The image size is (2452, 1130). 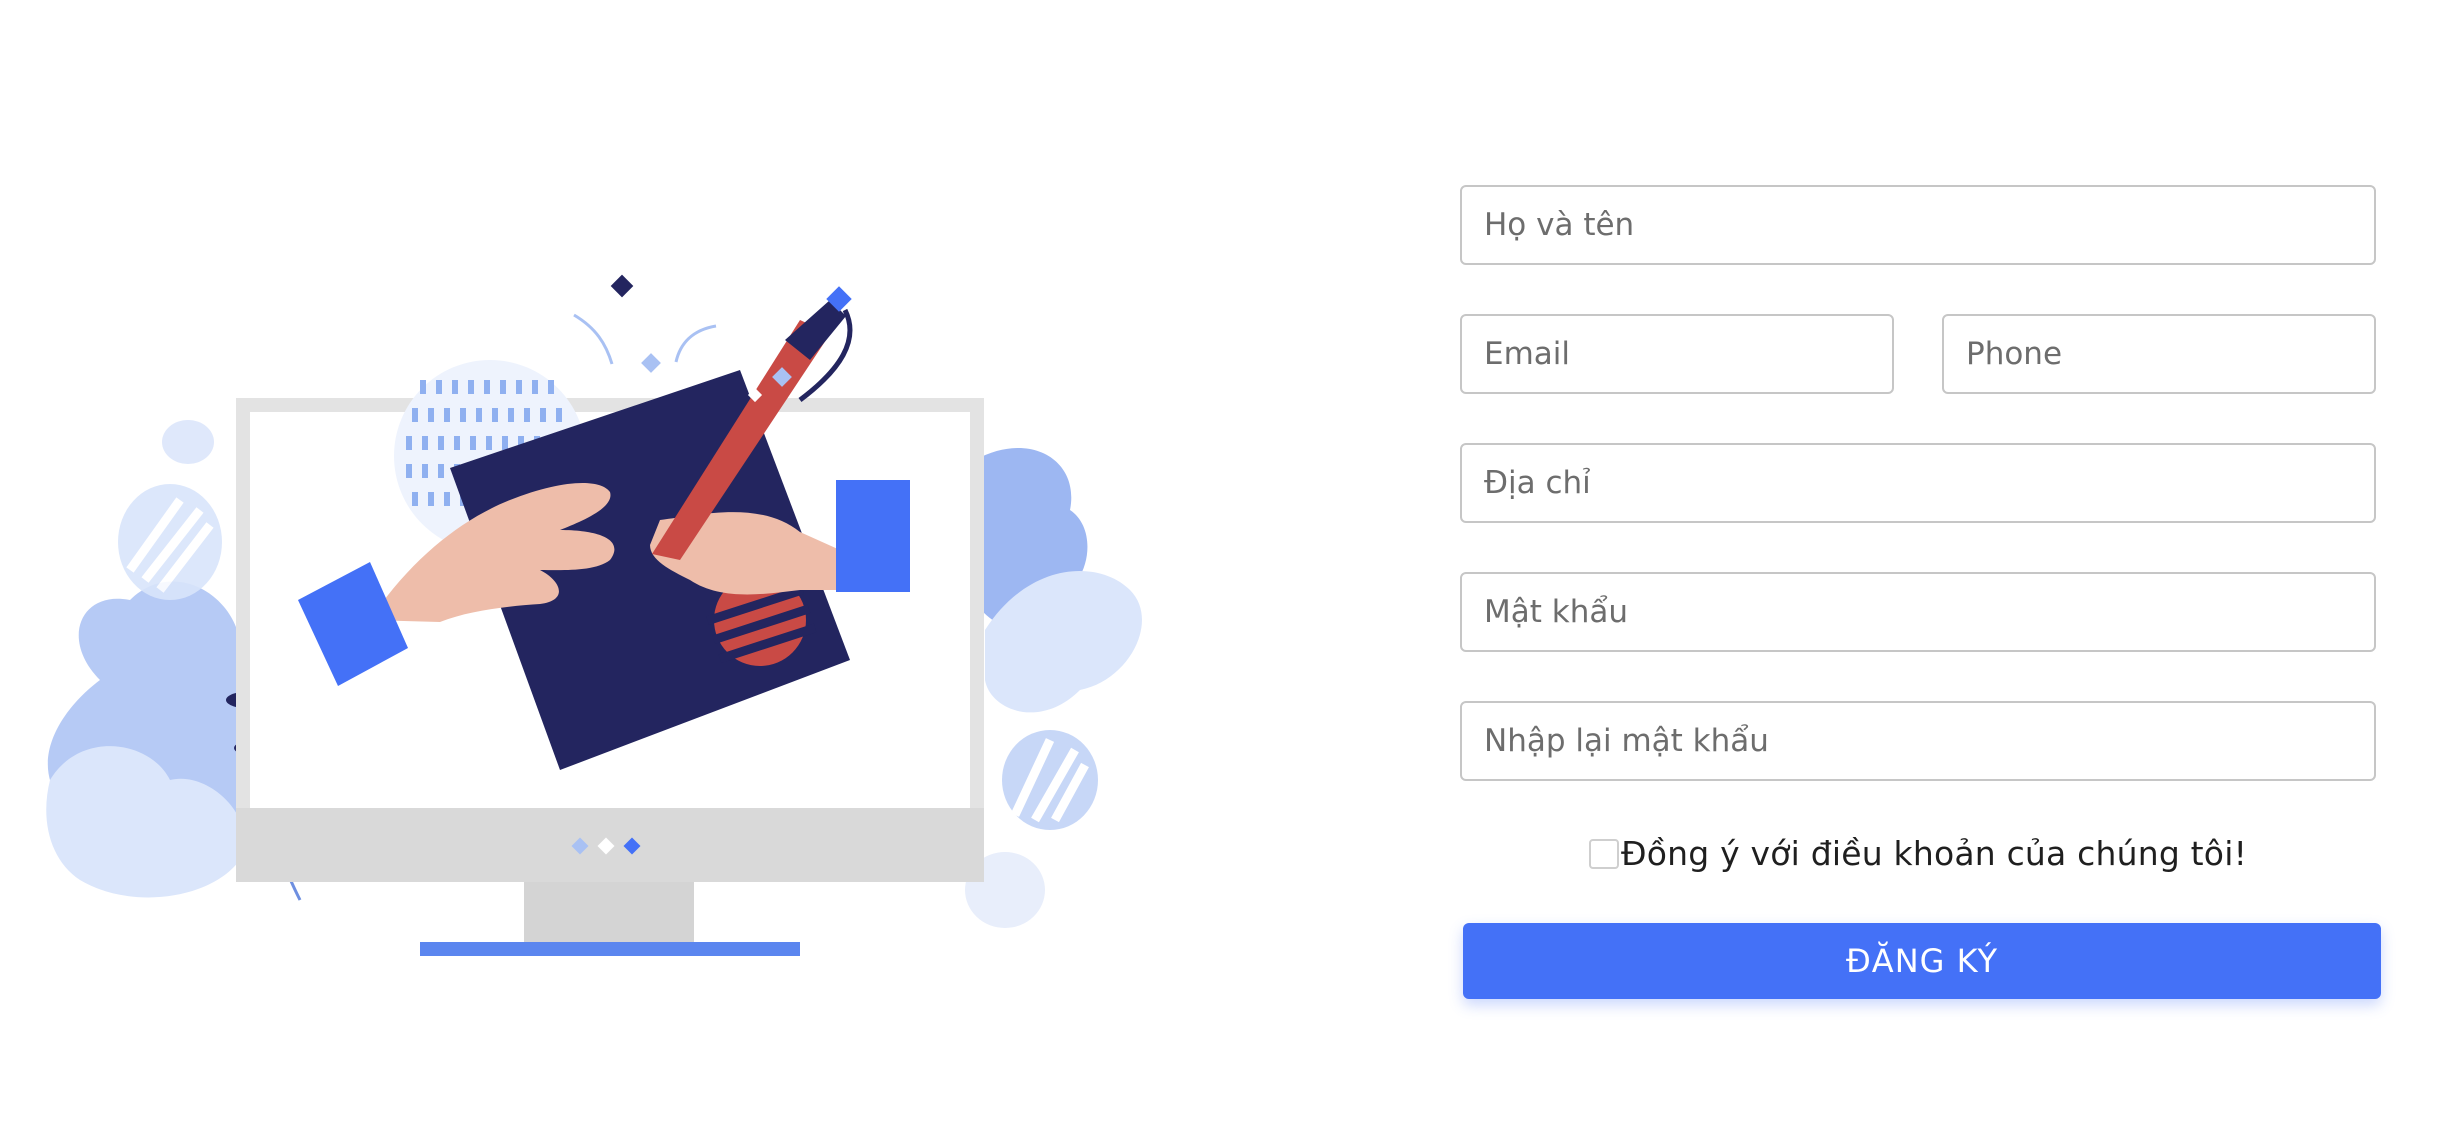 I want to click on password-input, so click(x=1918, y=612).